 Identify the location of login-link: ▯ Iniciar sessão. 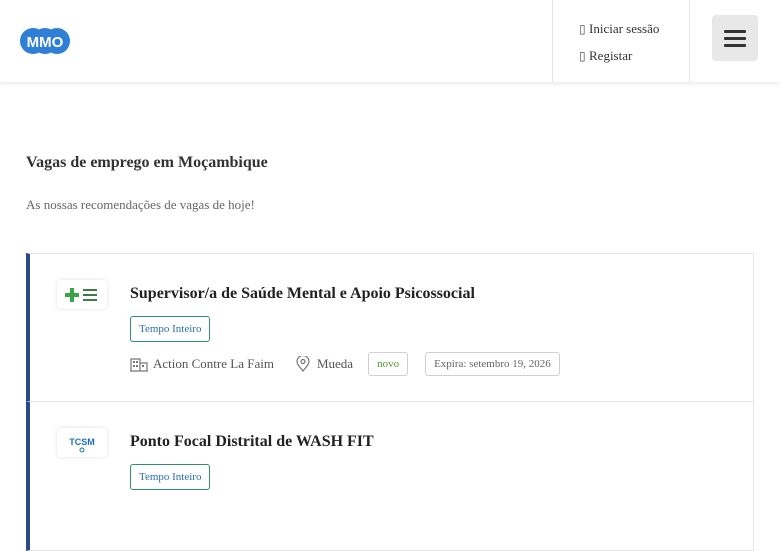
(619, 29).